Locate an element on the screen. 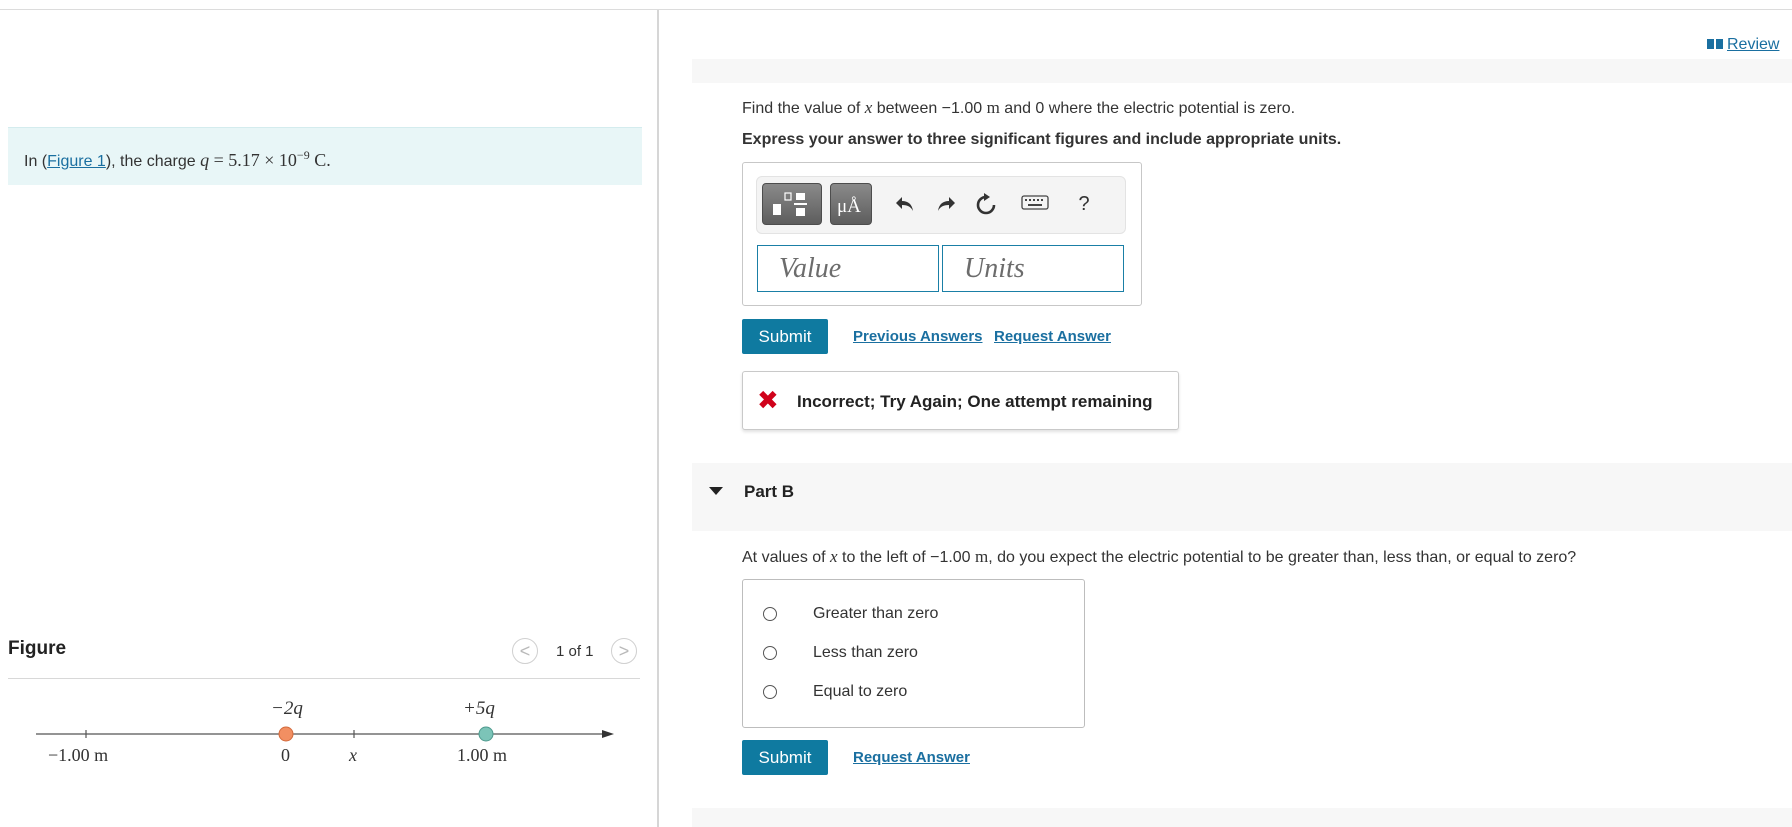  review-link: Review is located at coordinates (1743, 45).